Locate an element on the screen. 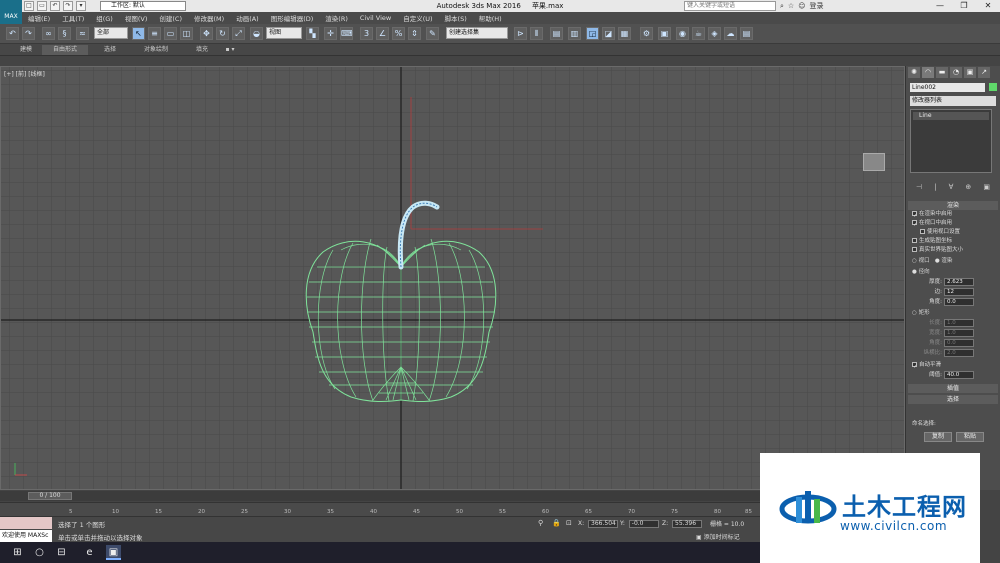 This screenshot has height=563, width=1000. rendered-frame-icon: ▣ is located at coordinates (664, 33).